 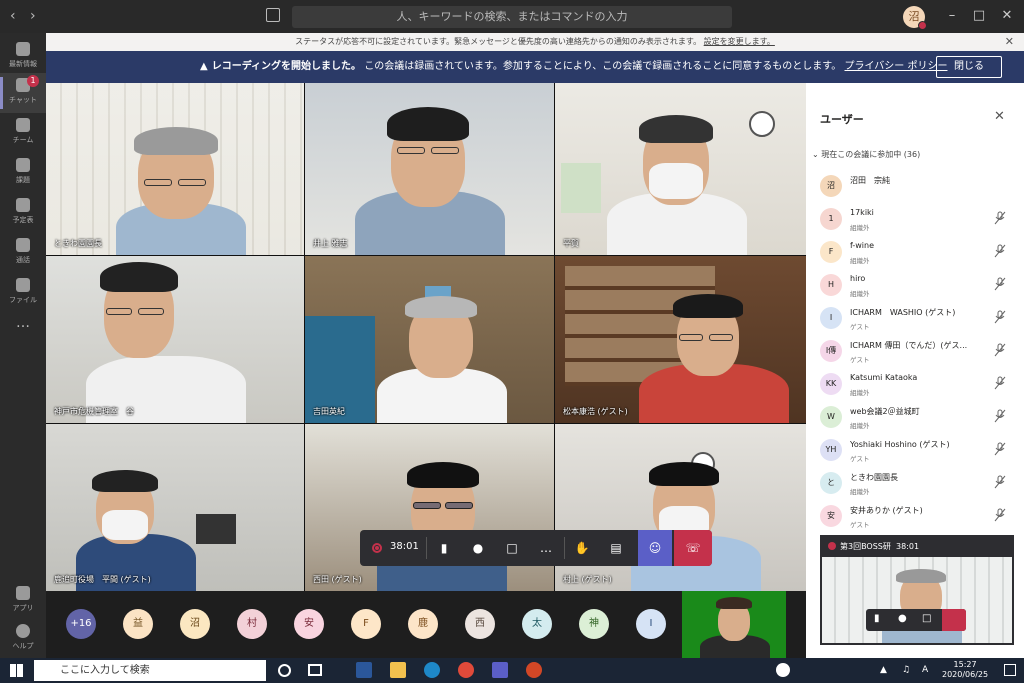 What do you see at coordinates (480, 624) in the screenshot?
I see `participant-avatar: 西` at bounding box center [480, 624].